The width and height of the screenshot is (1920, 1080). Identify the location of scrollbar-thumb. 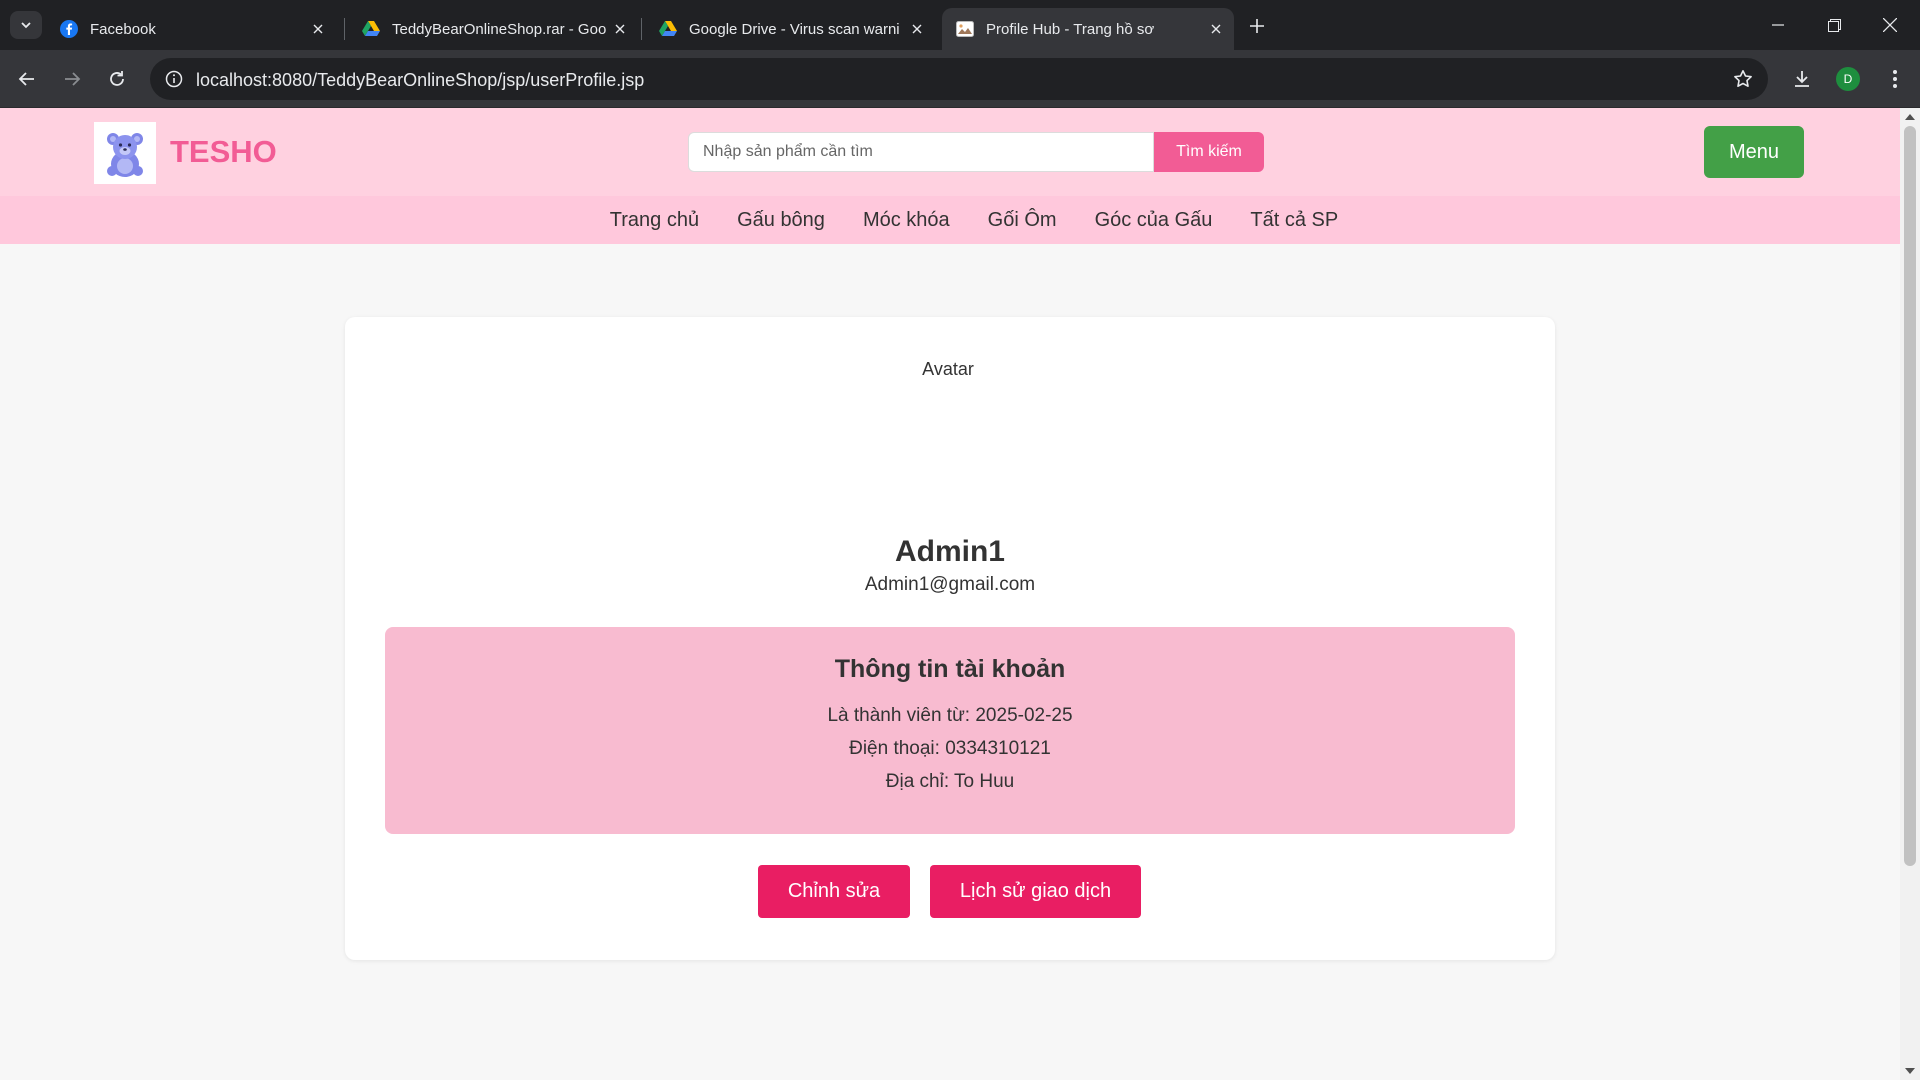
(1910, 496).